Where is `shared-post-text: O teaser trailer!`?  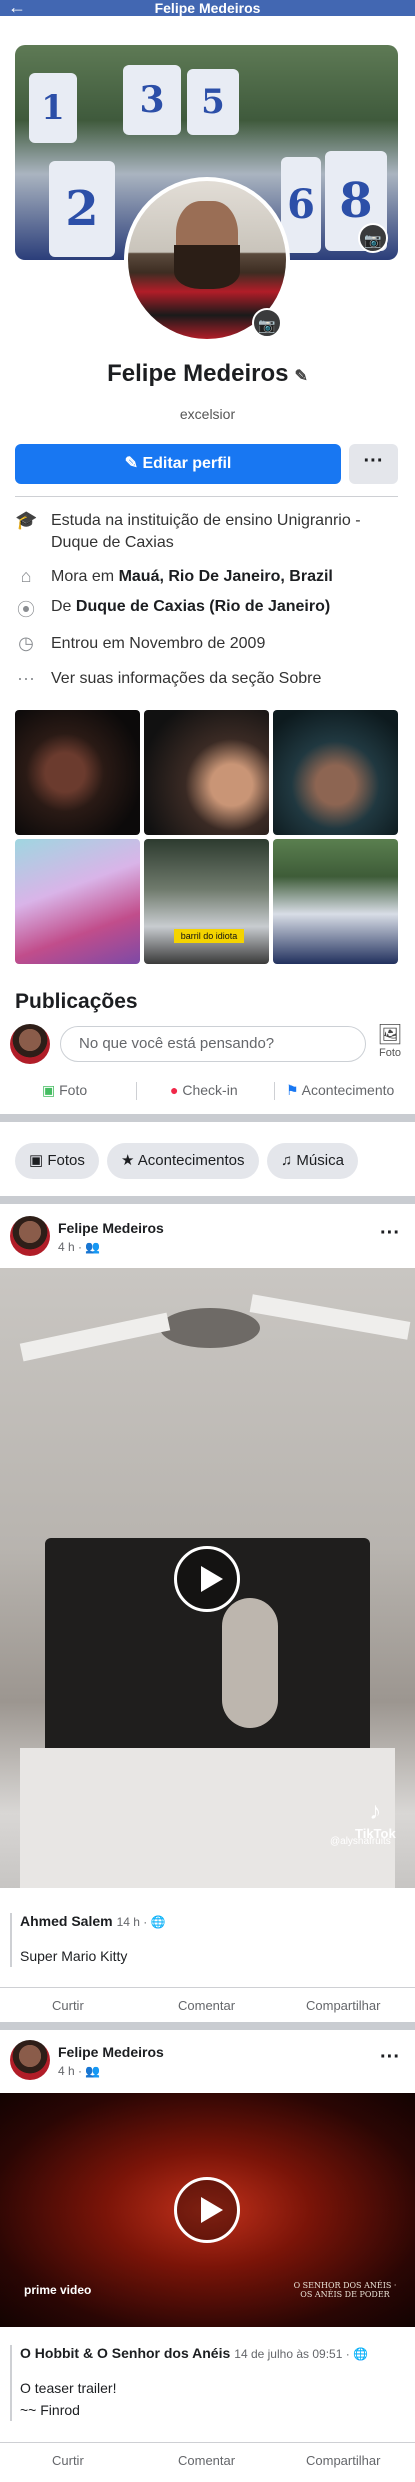
shared-post-text: O teaser trailer! is located at coordinates (68, 2388).